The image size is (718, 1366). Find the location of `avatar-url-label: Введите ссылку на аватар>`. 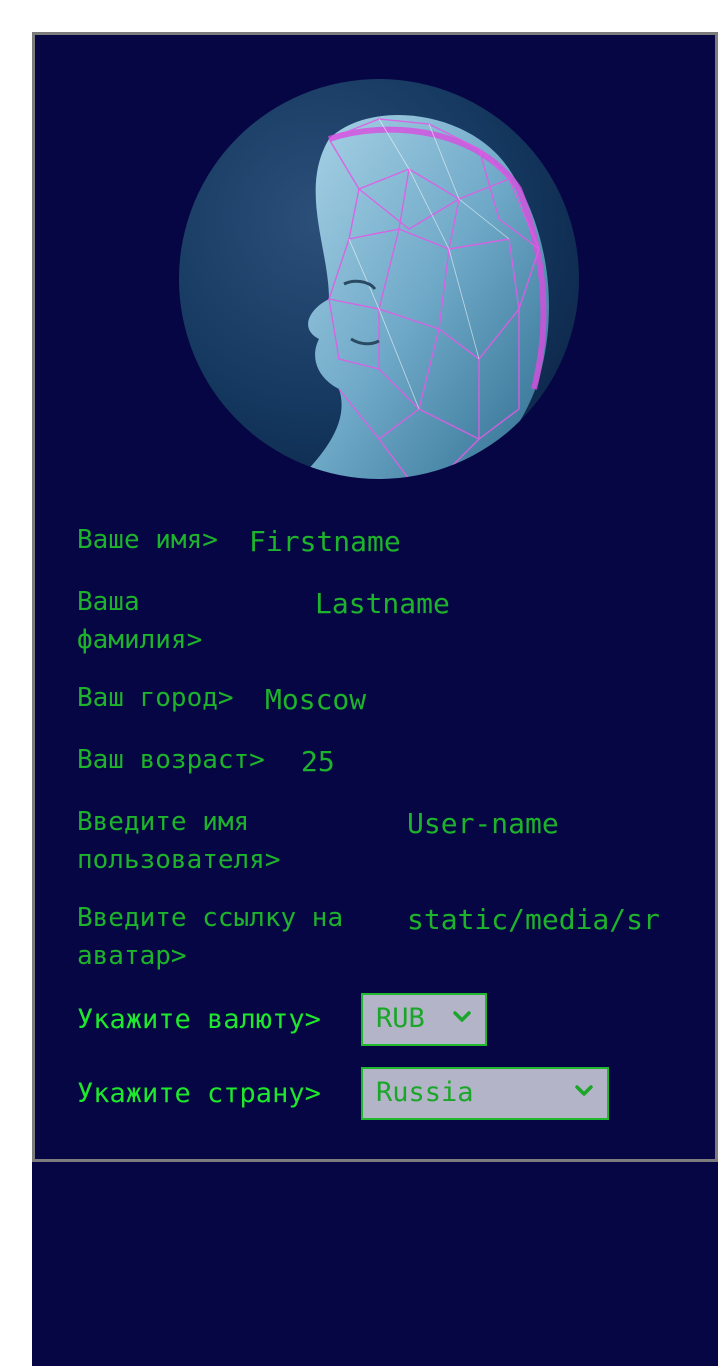

avatar-url-label: Введите ссылку на аватар> is located at coordinates (210, 937).